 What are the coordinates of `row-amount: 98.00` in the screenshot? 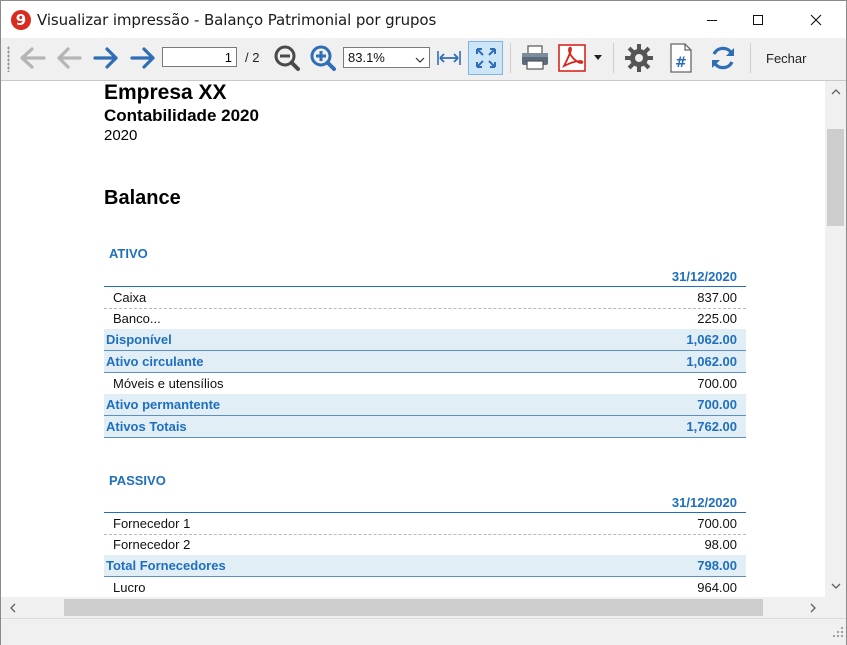 It's located at (720, 544).